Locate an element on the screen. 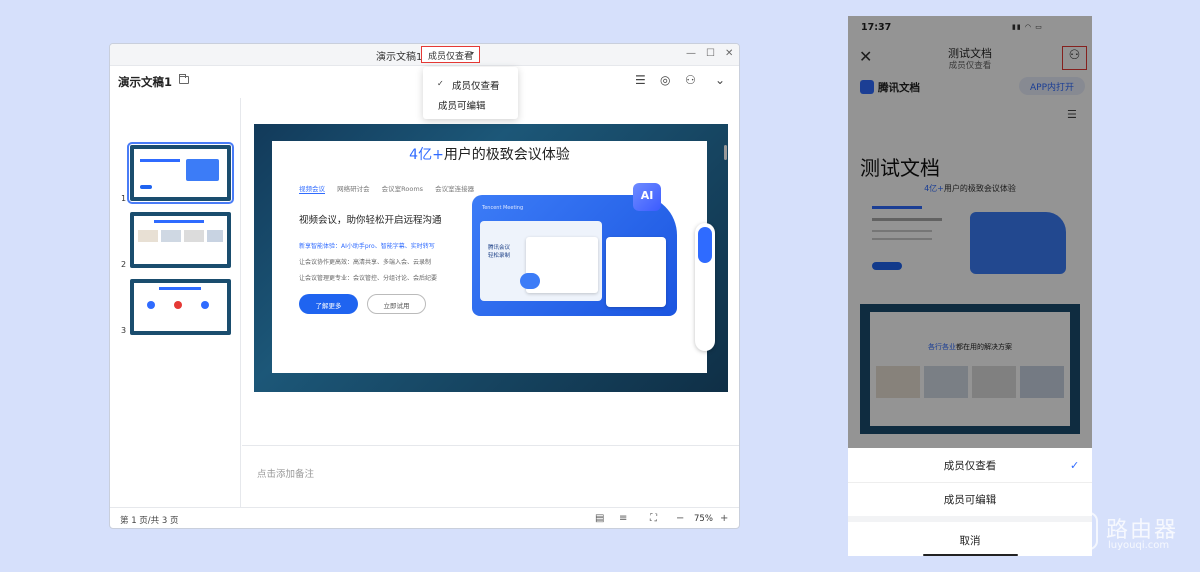 The width and height of the screenshot is (1200, 572). zoom-in-icon: + is located at coordinates (724, 518).